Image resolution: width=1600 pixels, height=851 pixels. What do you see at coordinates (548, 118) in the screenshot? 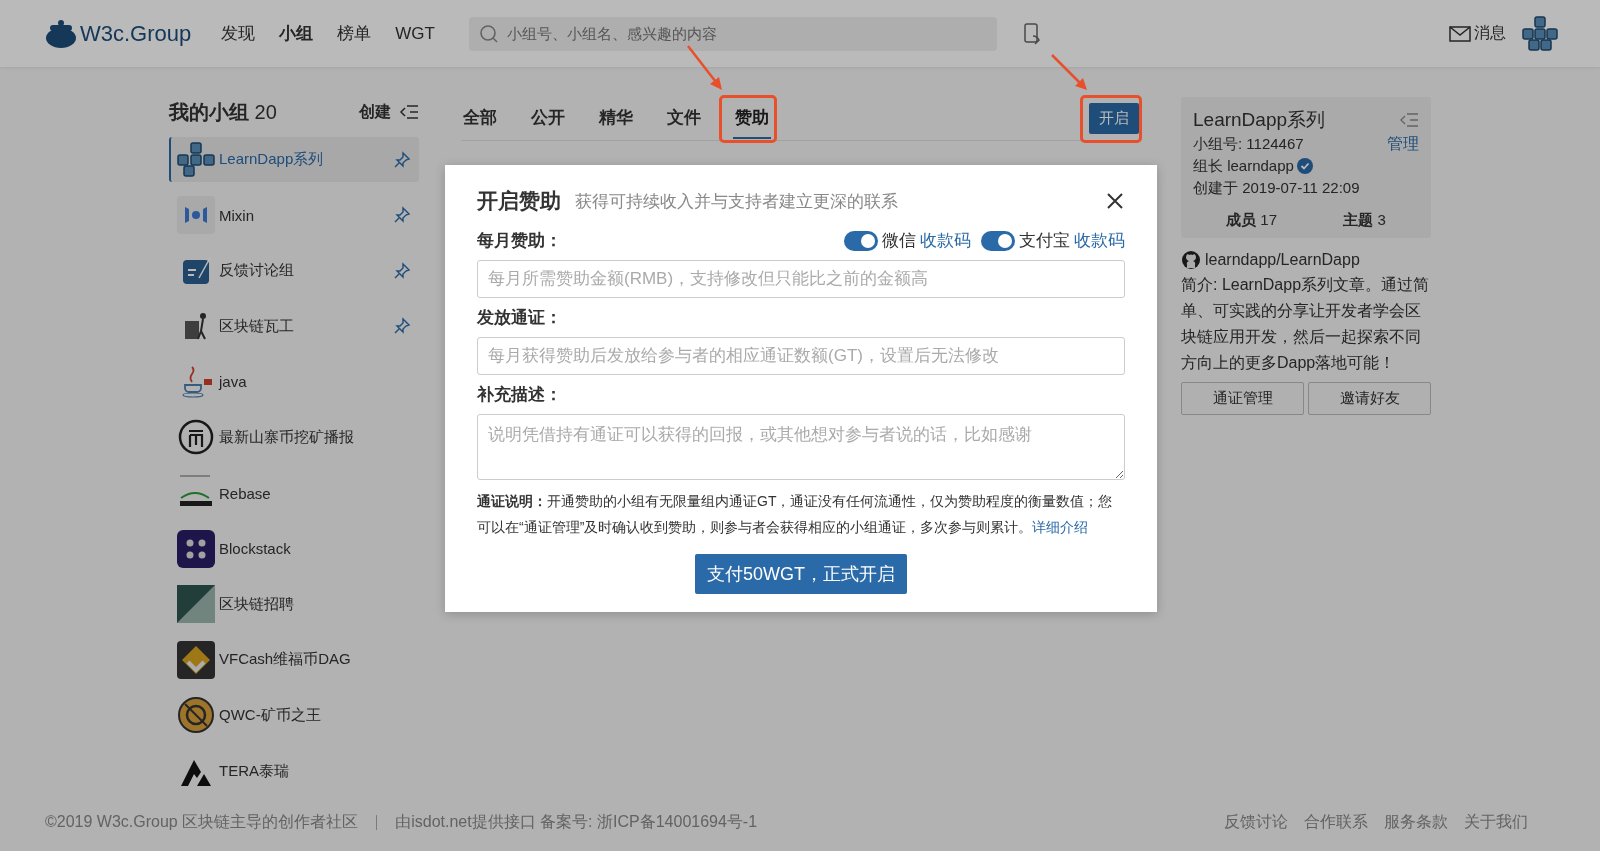
I see `tab: 公开` at bounding box center [548, 118].